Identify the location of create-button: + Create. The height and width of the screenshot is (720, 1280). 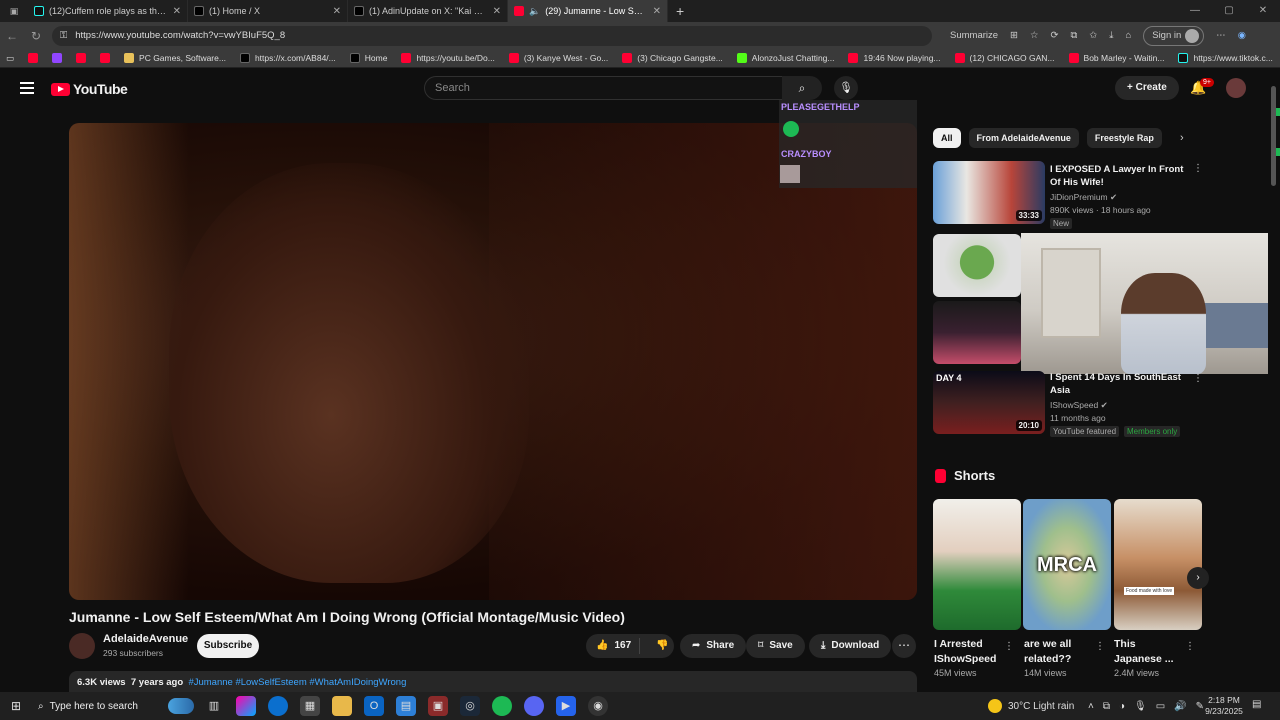
(1147, 88).